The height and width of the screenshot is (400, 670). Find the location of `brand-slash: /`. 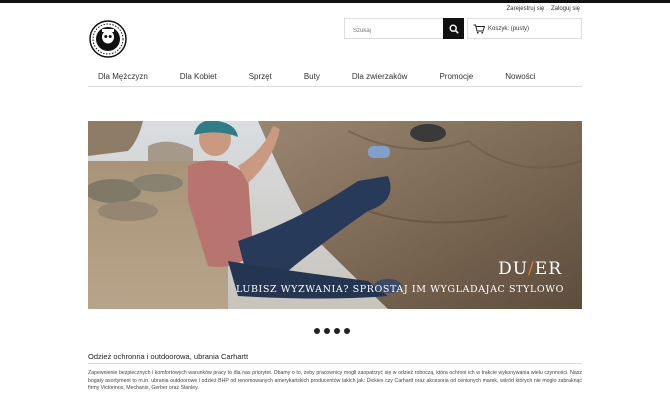

brand-slash: / is located at coordinates (531, 269).